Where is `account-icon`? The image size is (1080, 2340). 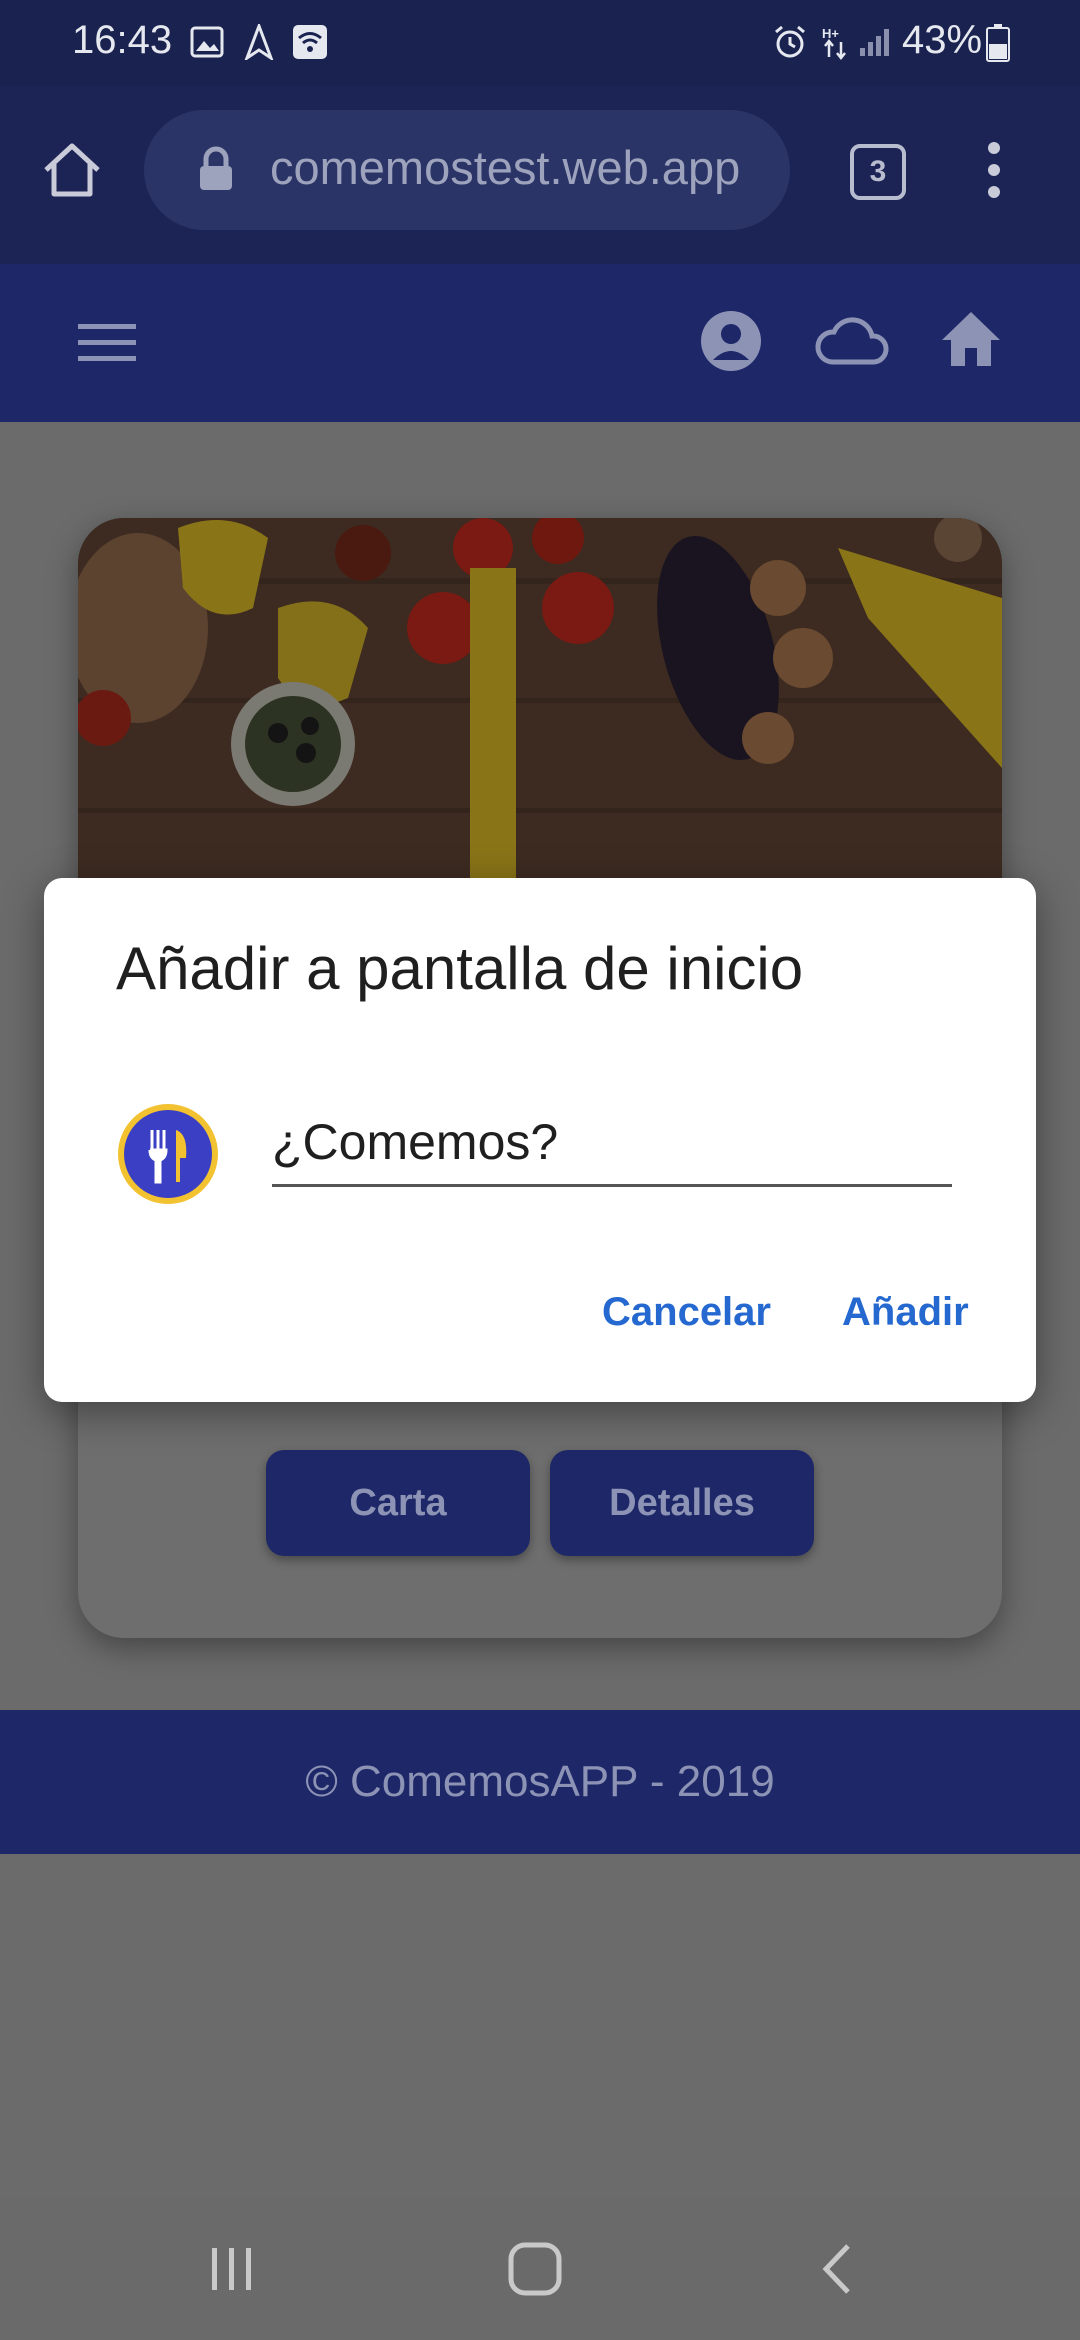
account-icon is located at coordinates (731, 341).